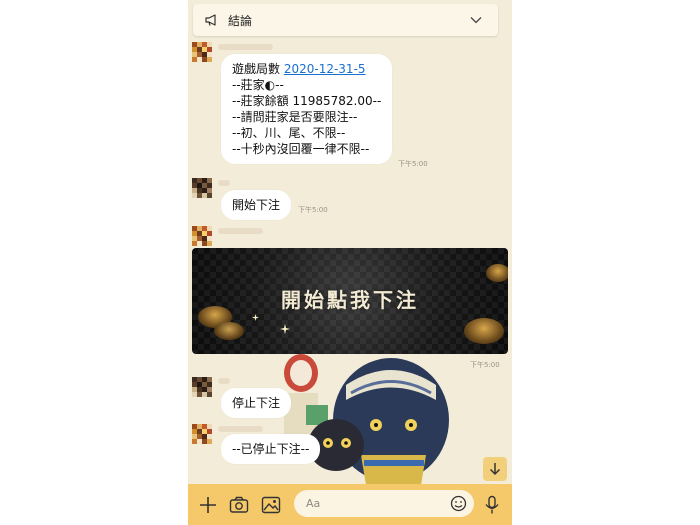 This screenshot has width=700, height=525. I want to click on game-round-link: 2020-12-31-5, so click(325, 69).